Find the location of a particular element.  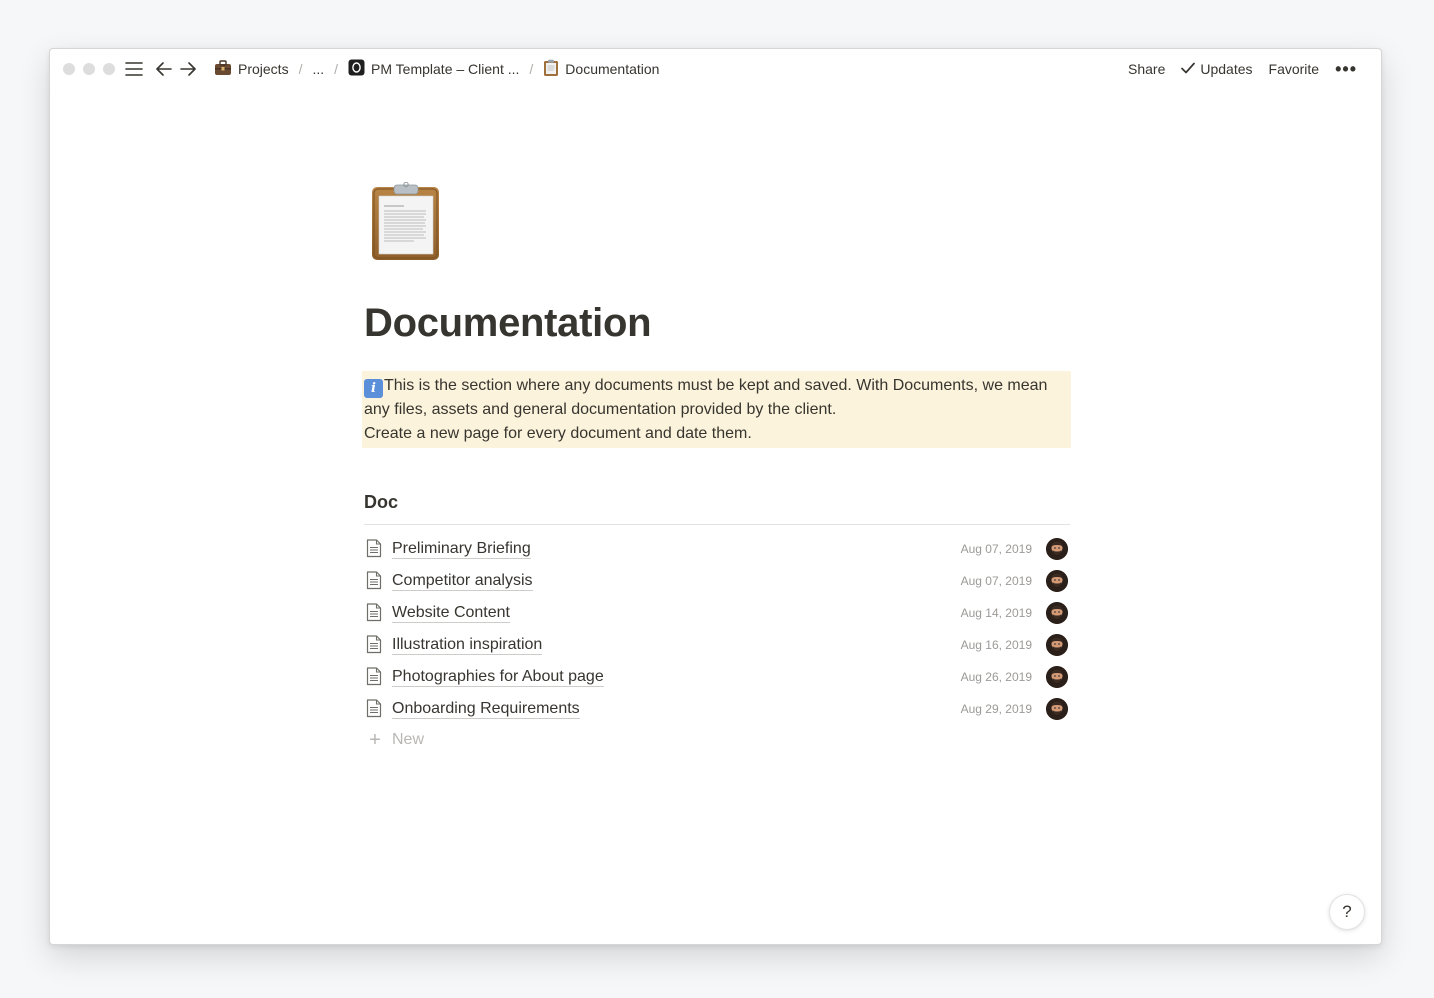

document-title: Illustration inspiration is located at coordinates (467, 645).